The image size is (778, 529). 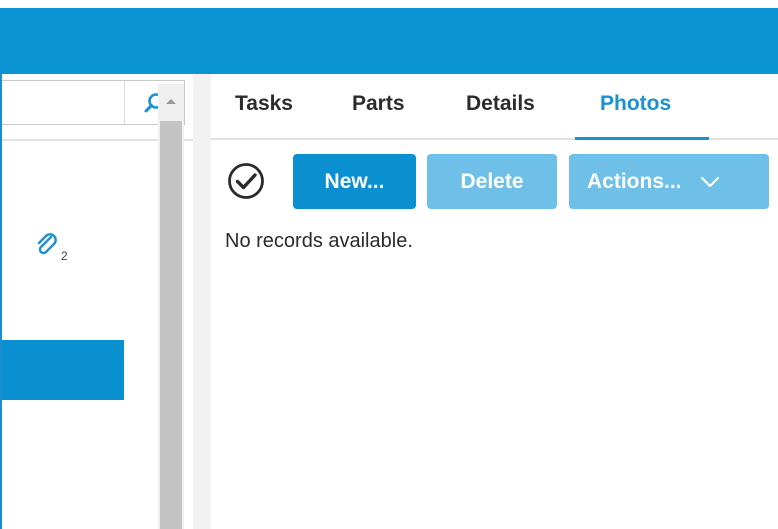 What do you see at coordinates (47, 244) in the screenshot?
I see `paperclip-icon` at bounding box center [47, 244].